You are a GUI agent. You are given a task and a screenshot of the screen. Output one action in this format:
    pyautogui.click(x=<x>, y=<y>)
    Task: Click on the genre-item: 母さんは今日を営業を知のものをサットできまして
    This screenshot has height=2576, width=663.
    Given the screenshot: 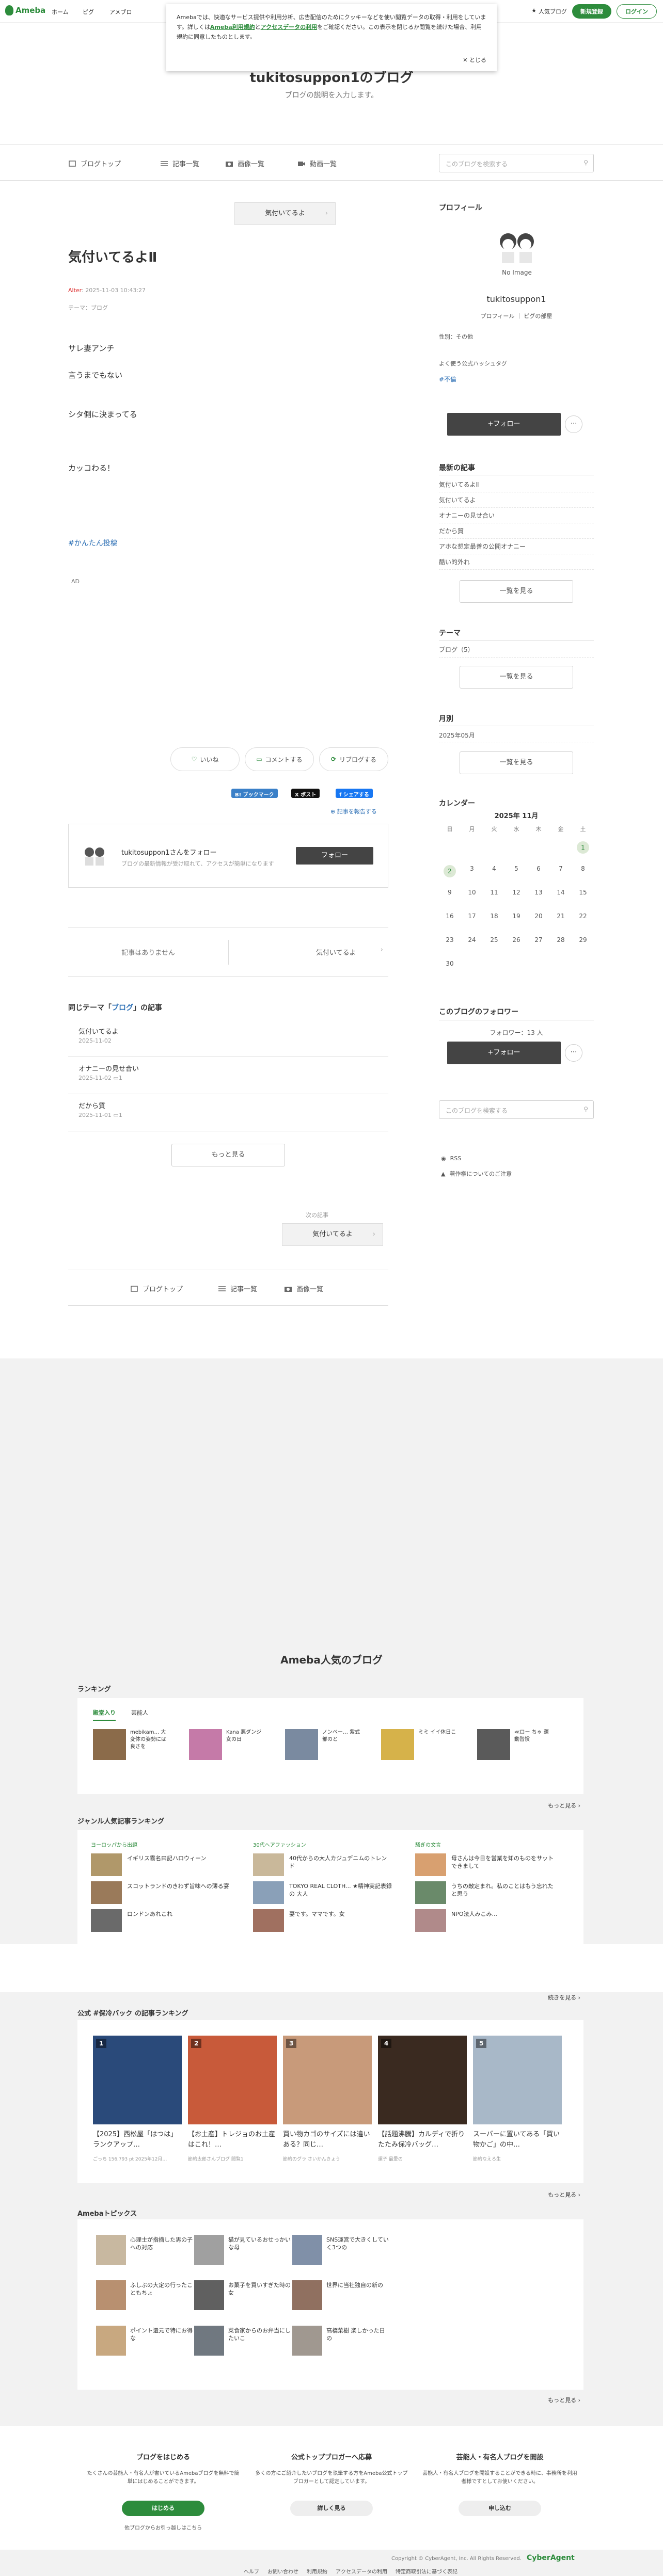 What is the action you would take?
    pyautogui.click(x=492, y=1865)
    